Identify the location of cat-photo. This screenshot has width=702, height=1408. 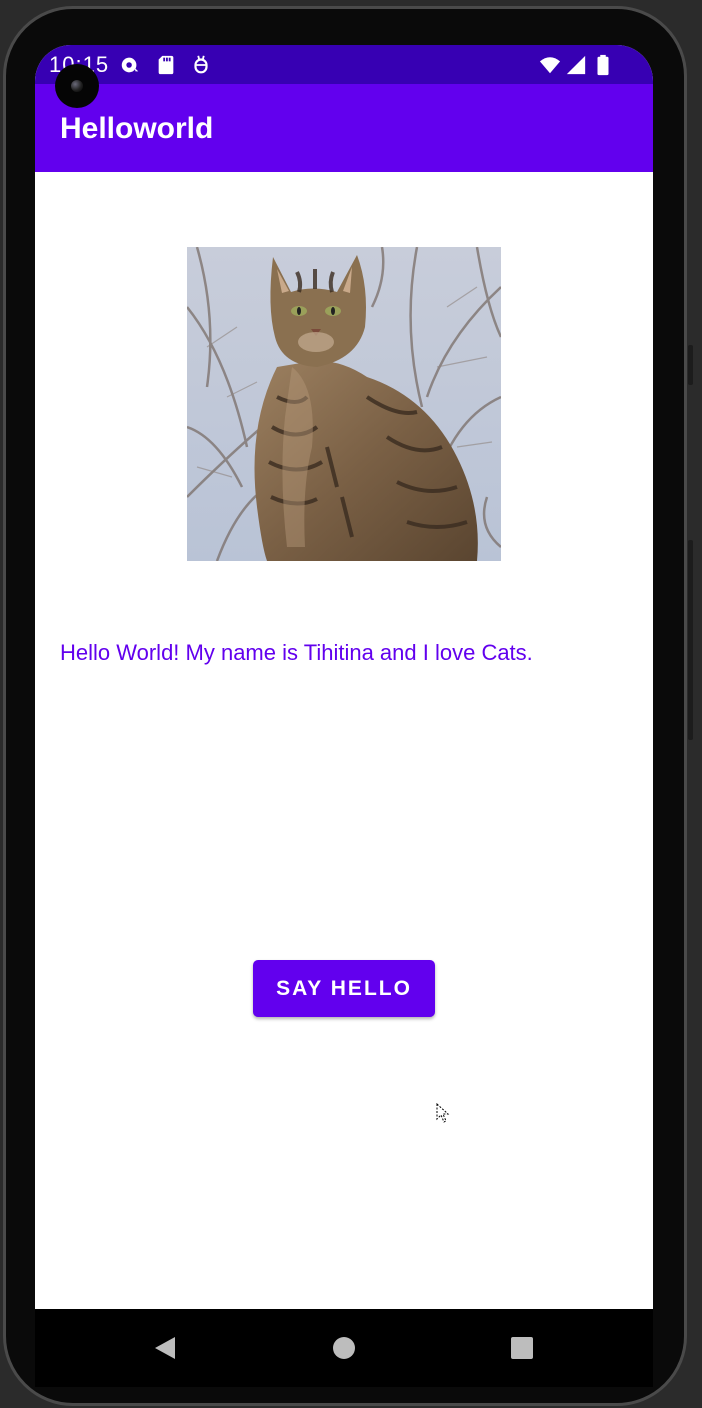
(344, 404).